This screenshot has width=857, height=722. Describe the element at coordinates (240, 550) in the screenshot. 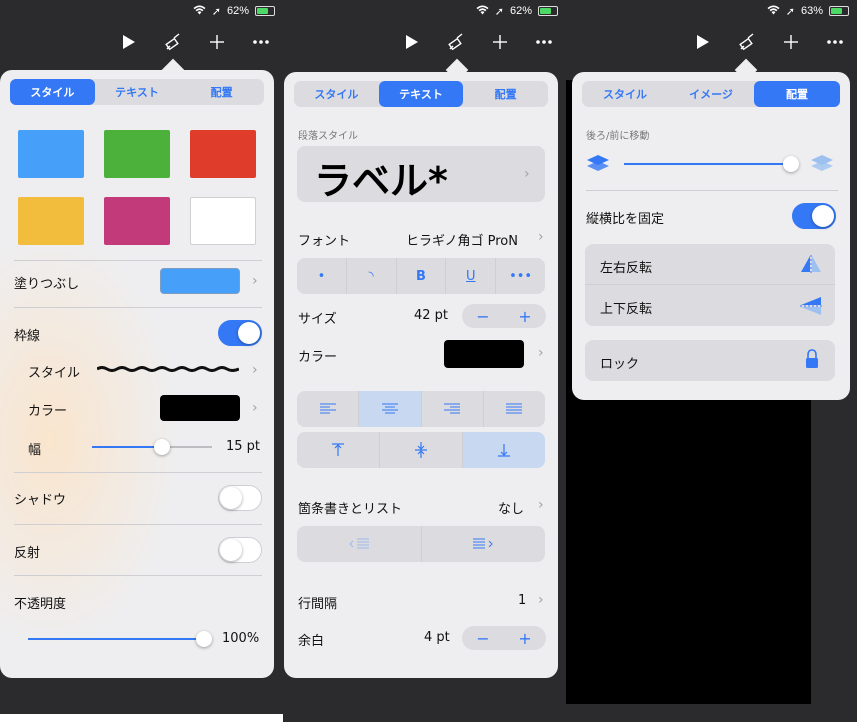

I see `reflection-toggle` at that location.